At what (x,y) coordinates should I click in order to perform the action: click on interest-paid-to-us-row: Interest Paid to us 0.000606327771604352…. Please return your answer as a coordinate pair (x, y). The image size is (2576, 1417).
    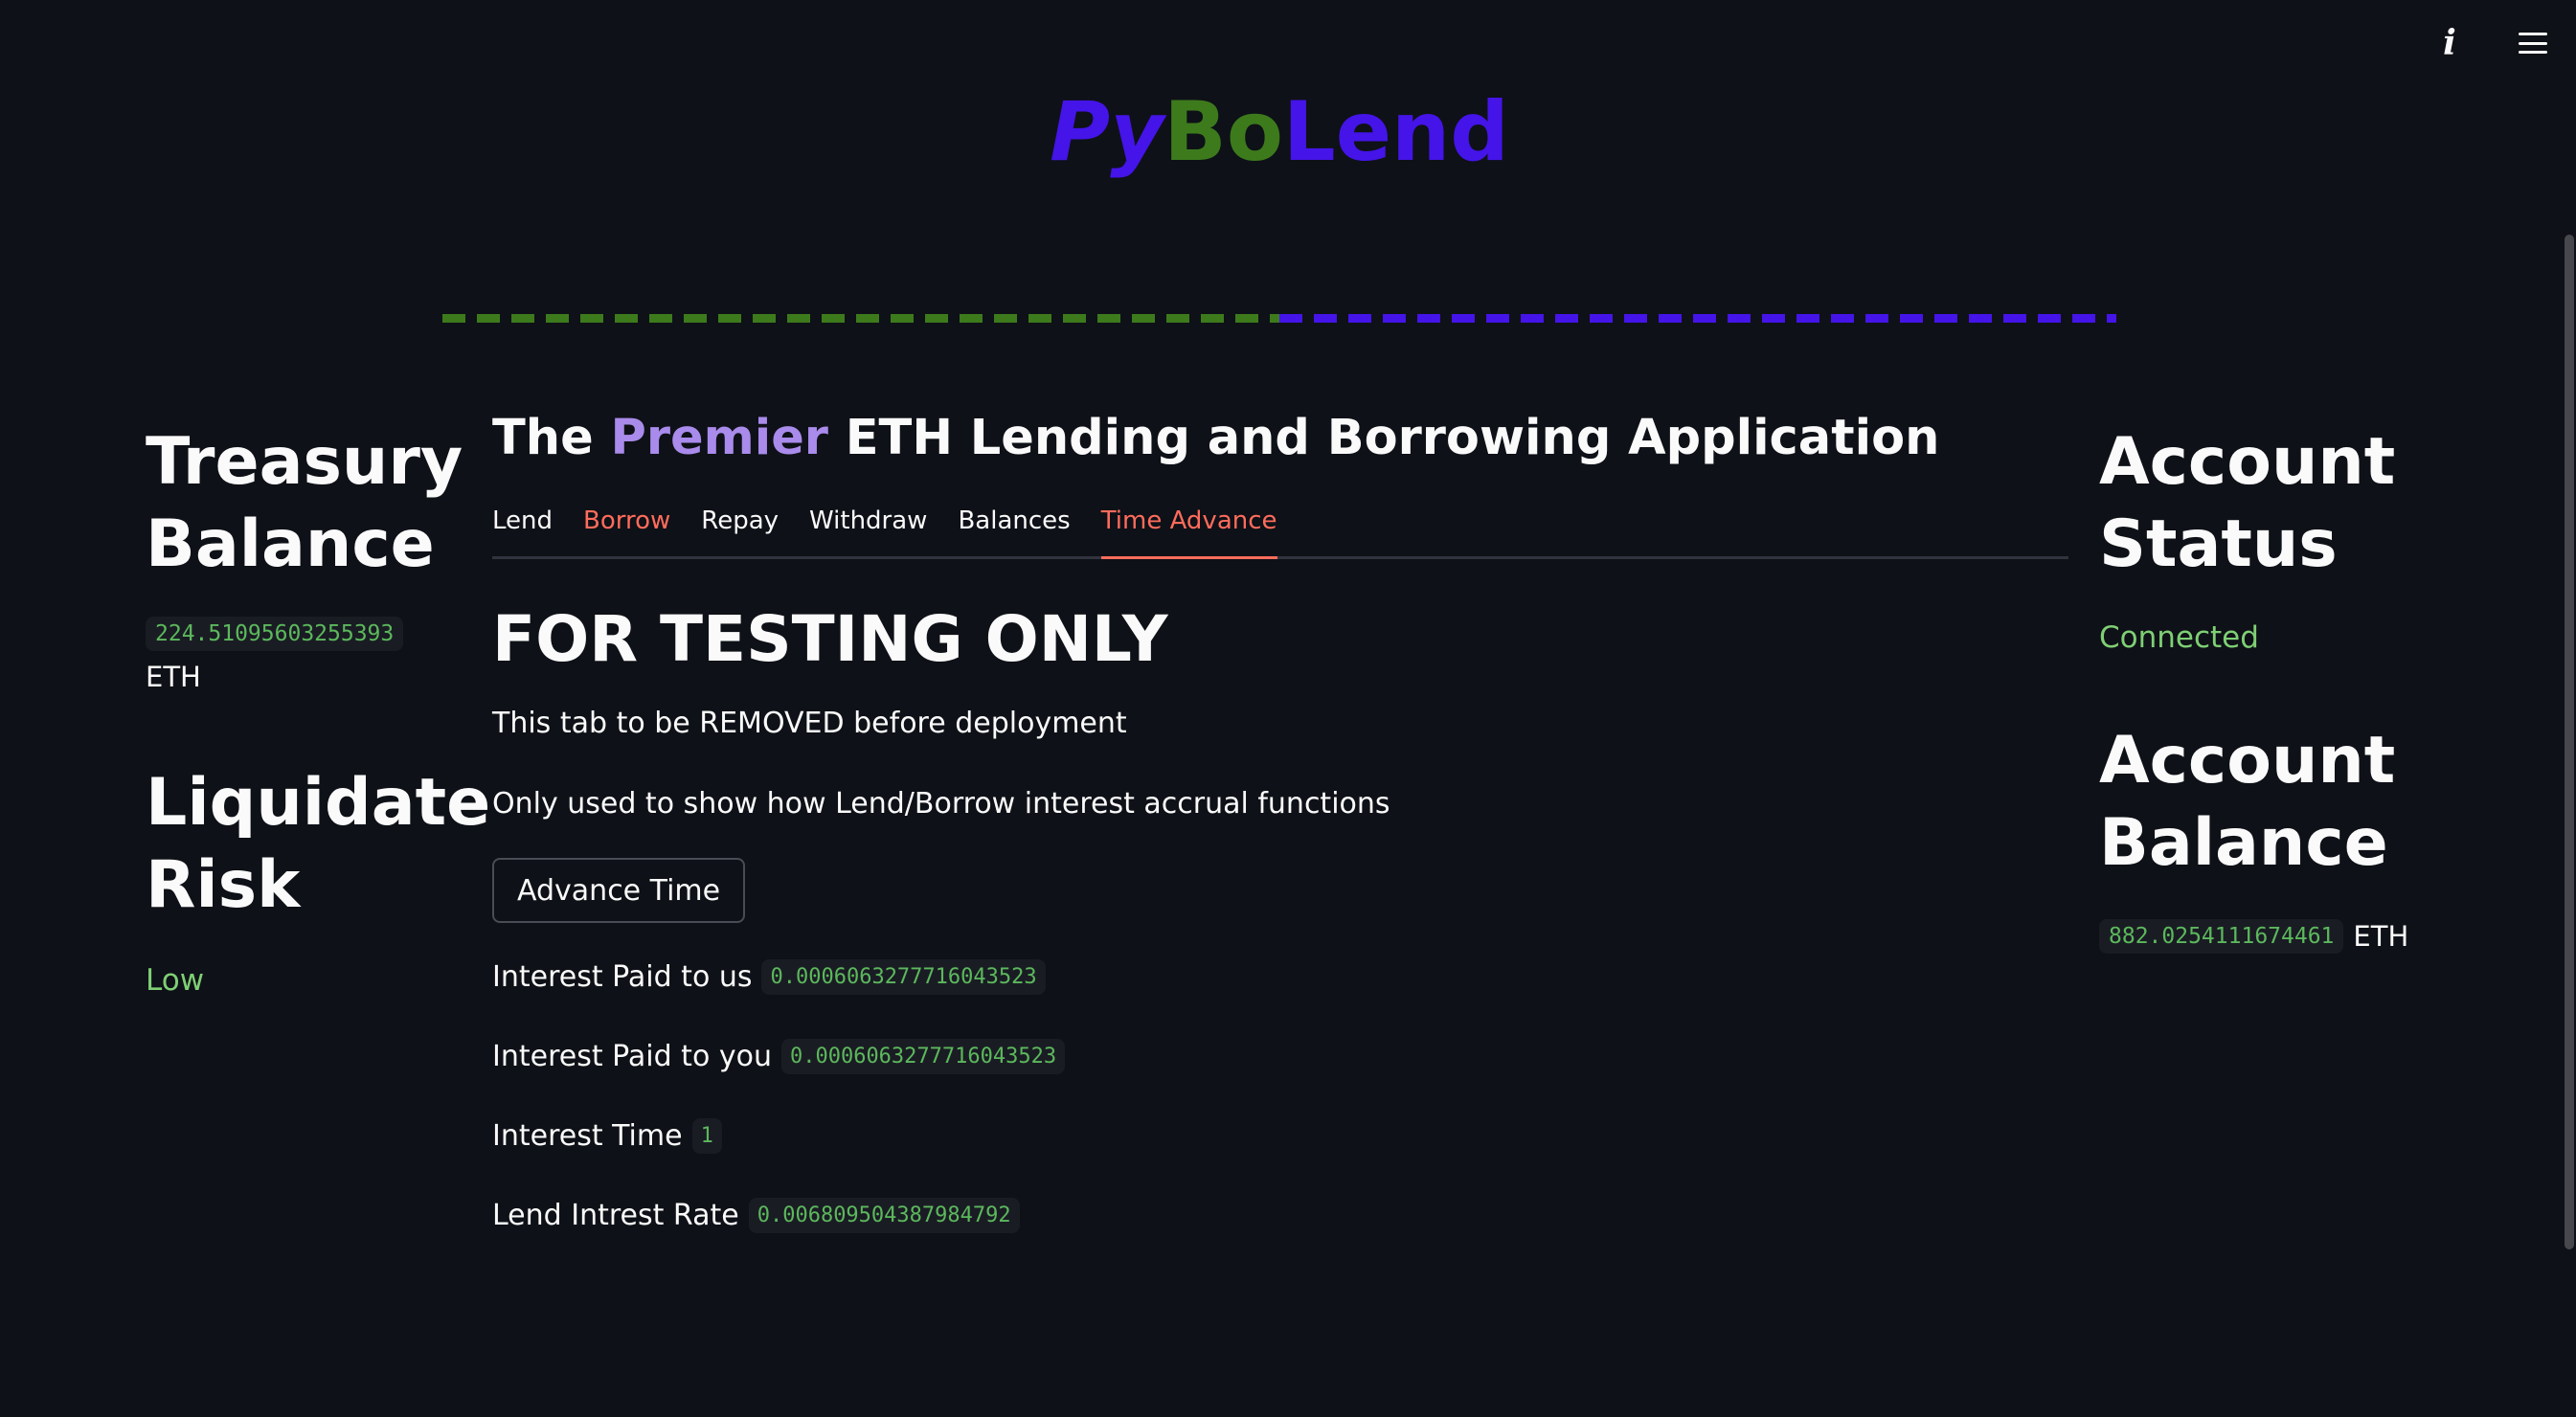
    Looking at the image, I should click on (1280, 977).